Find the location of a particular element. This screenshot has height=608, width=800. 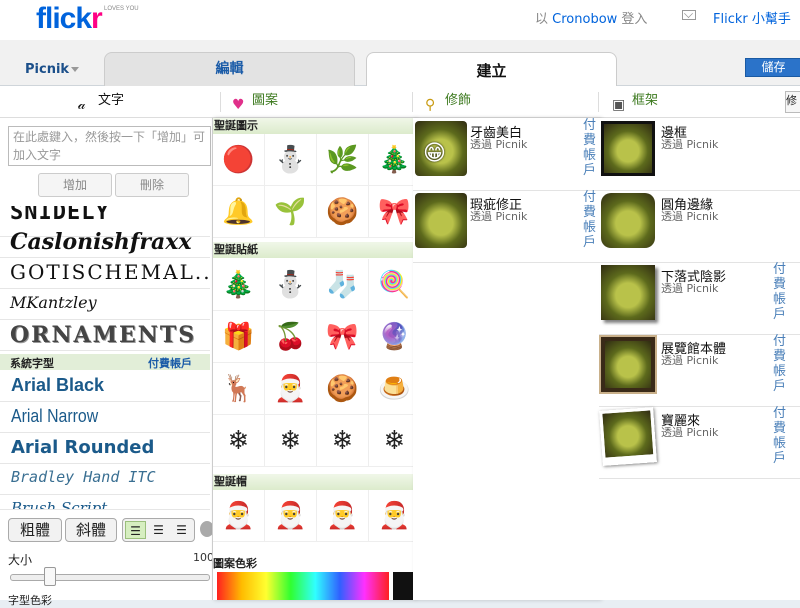

stamp-icon: 🌿 is located at coordinates (343, 160).